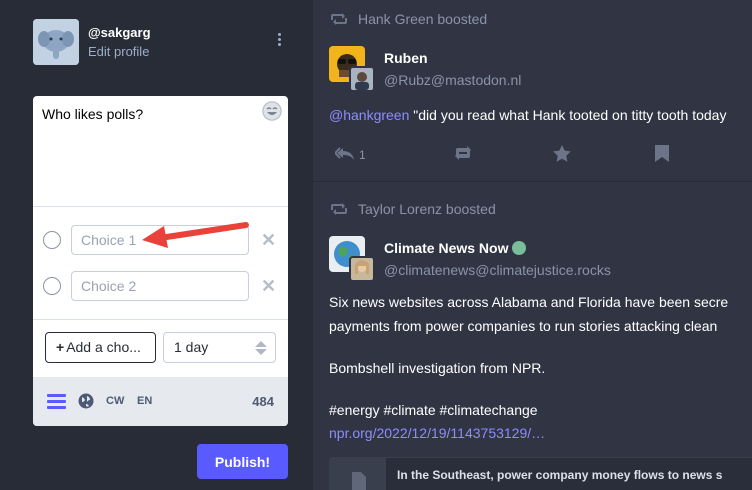 This screenshot has width=752, height=490. What do you see at coordinates (195, 235) in the screenshot?
I see `annotation-arrow-icon` at bounding box center [195, 235].